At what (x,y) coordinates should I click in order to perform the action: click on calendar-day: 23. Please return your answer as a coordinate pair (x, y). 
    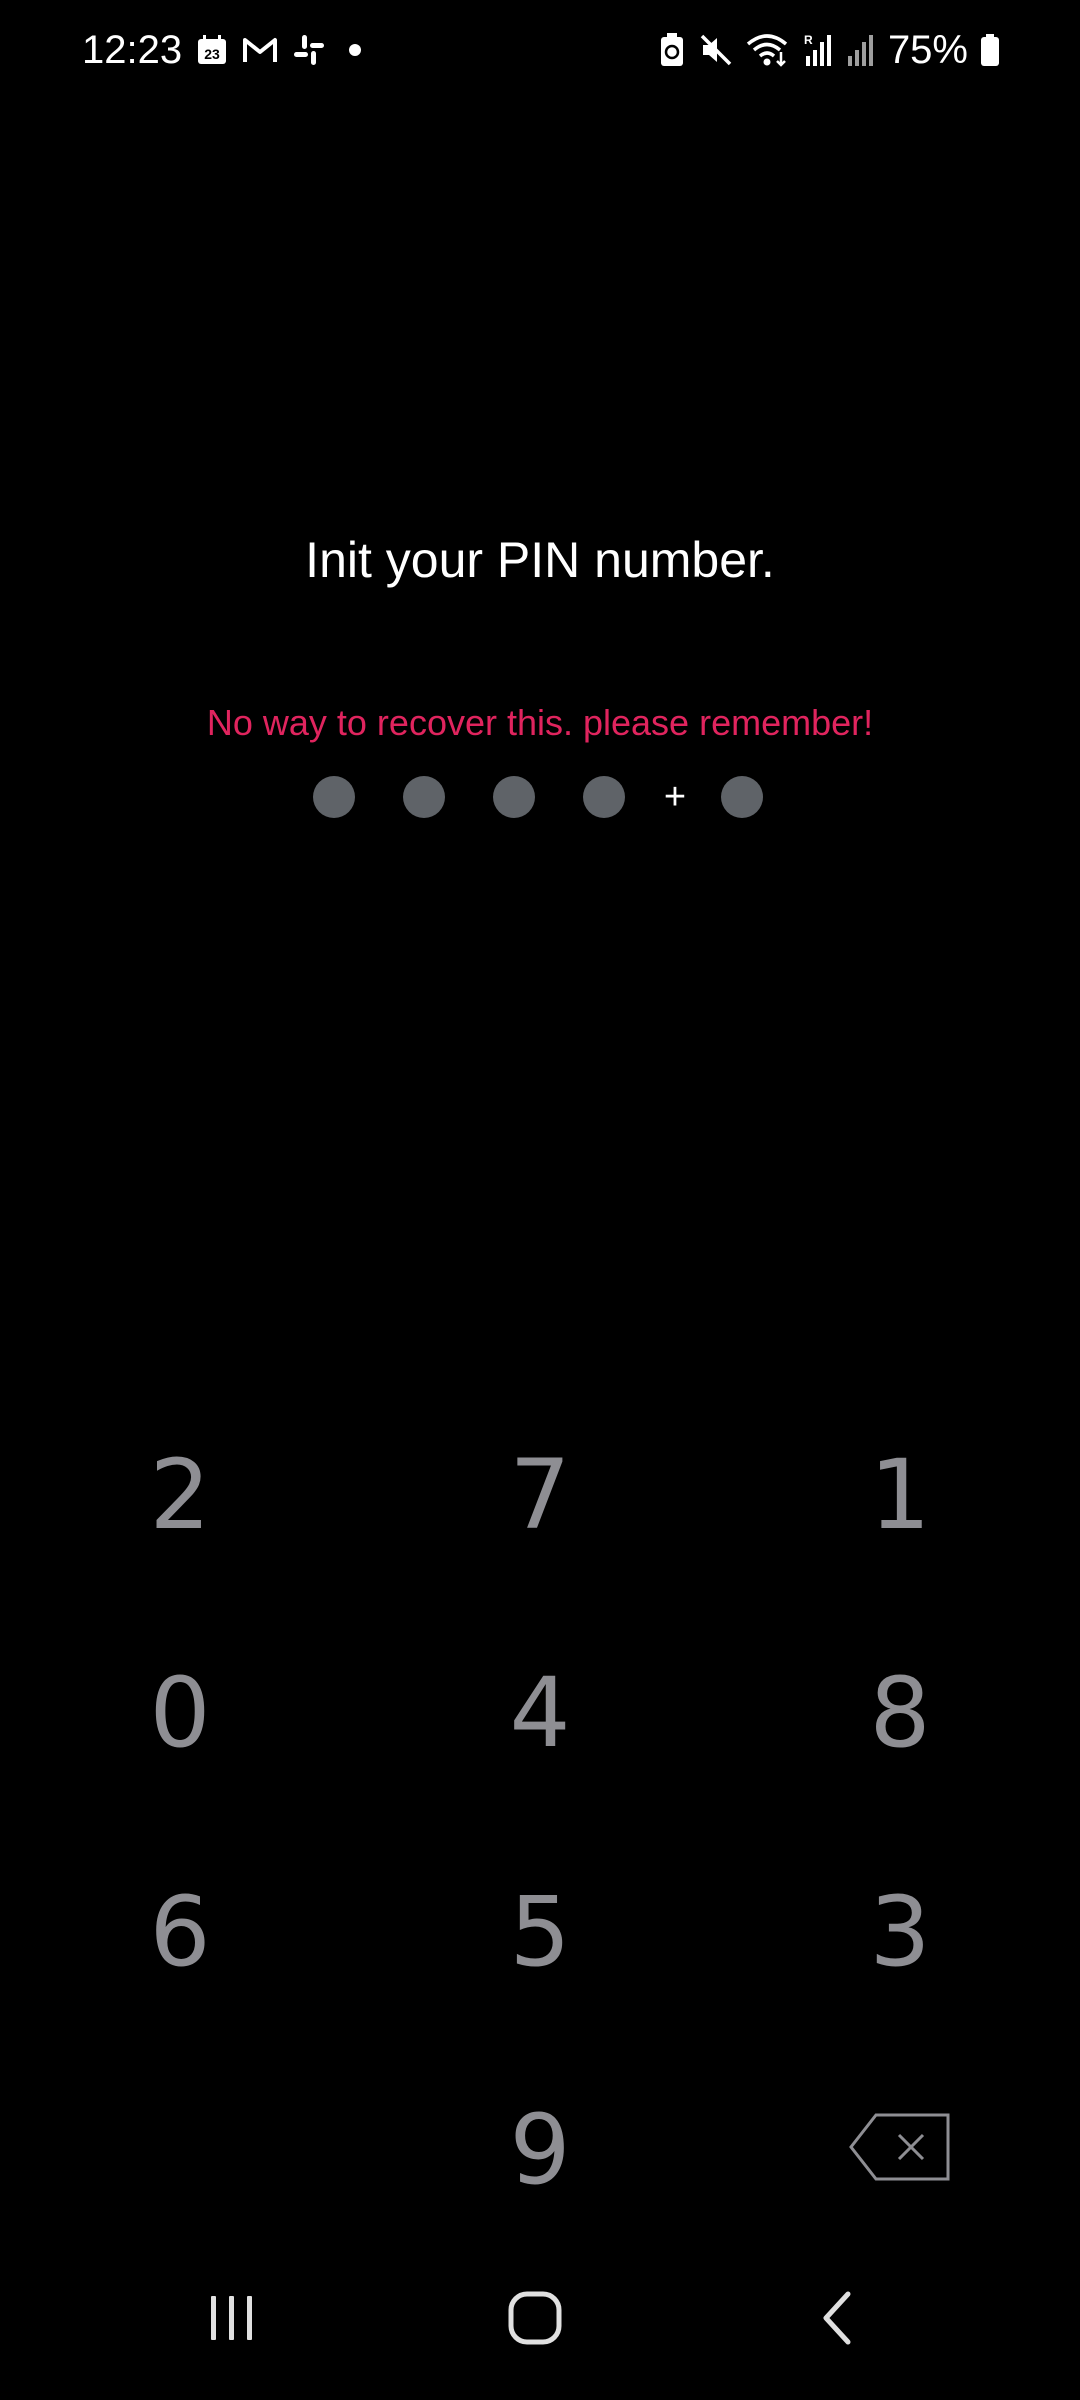
    Looking at the image, I should click on (212, 54).